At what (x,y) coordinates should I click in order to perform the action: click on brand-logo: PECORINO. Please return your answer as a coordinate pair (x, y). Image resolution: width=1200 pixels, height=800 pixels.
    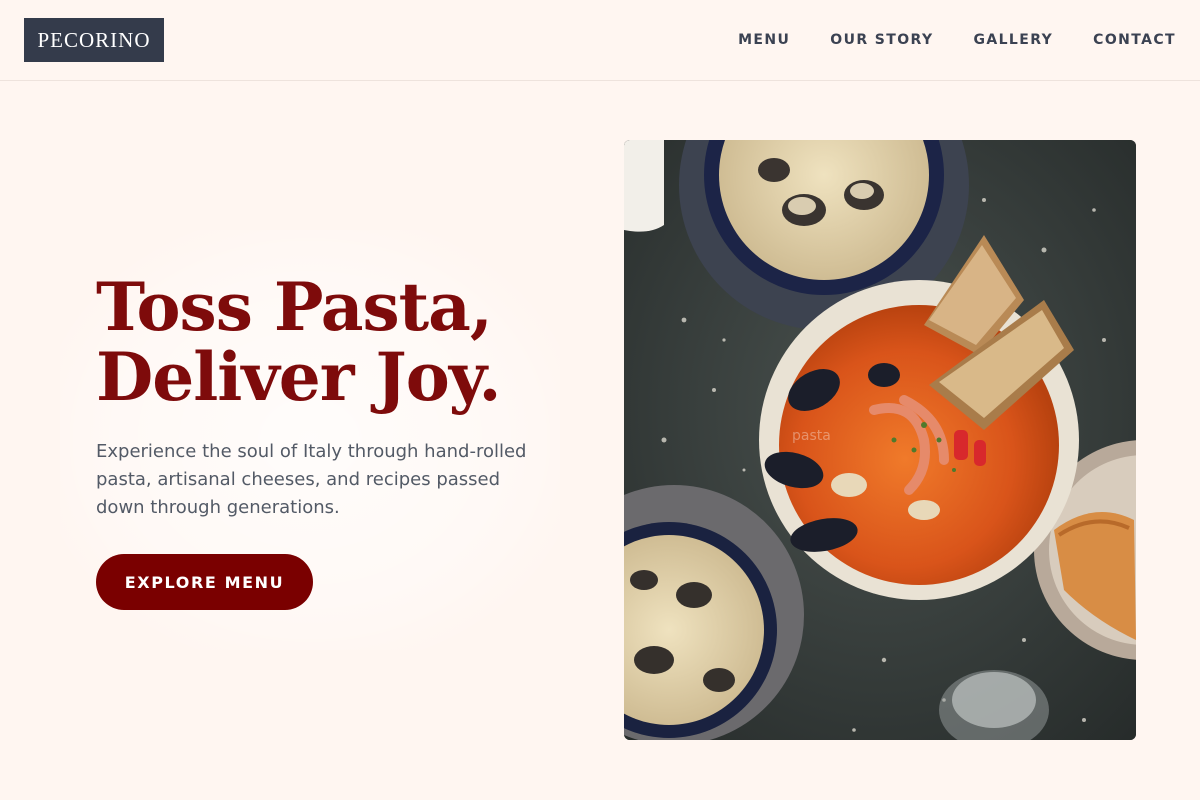
    Looking at the image, I should click on (94, 40).